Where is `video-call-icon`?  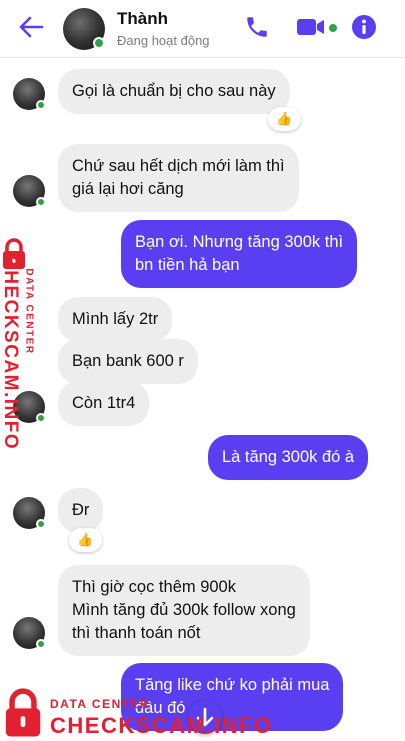 video-call-icon is located at coordinates (311, 27).